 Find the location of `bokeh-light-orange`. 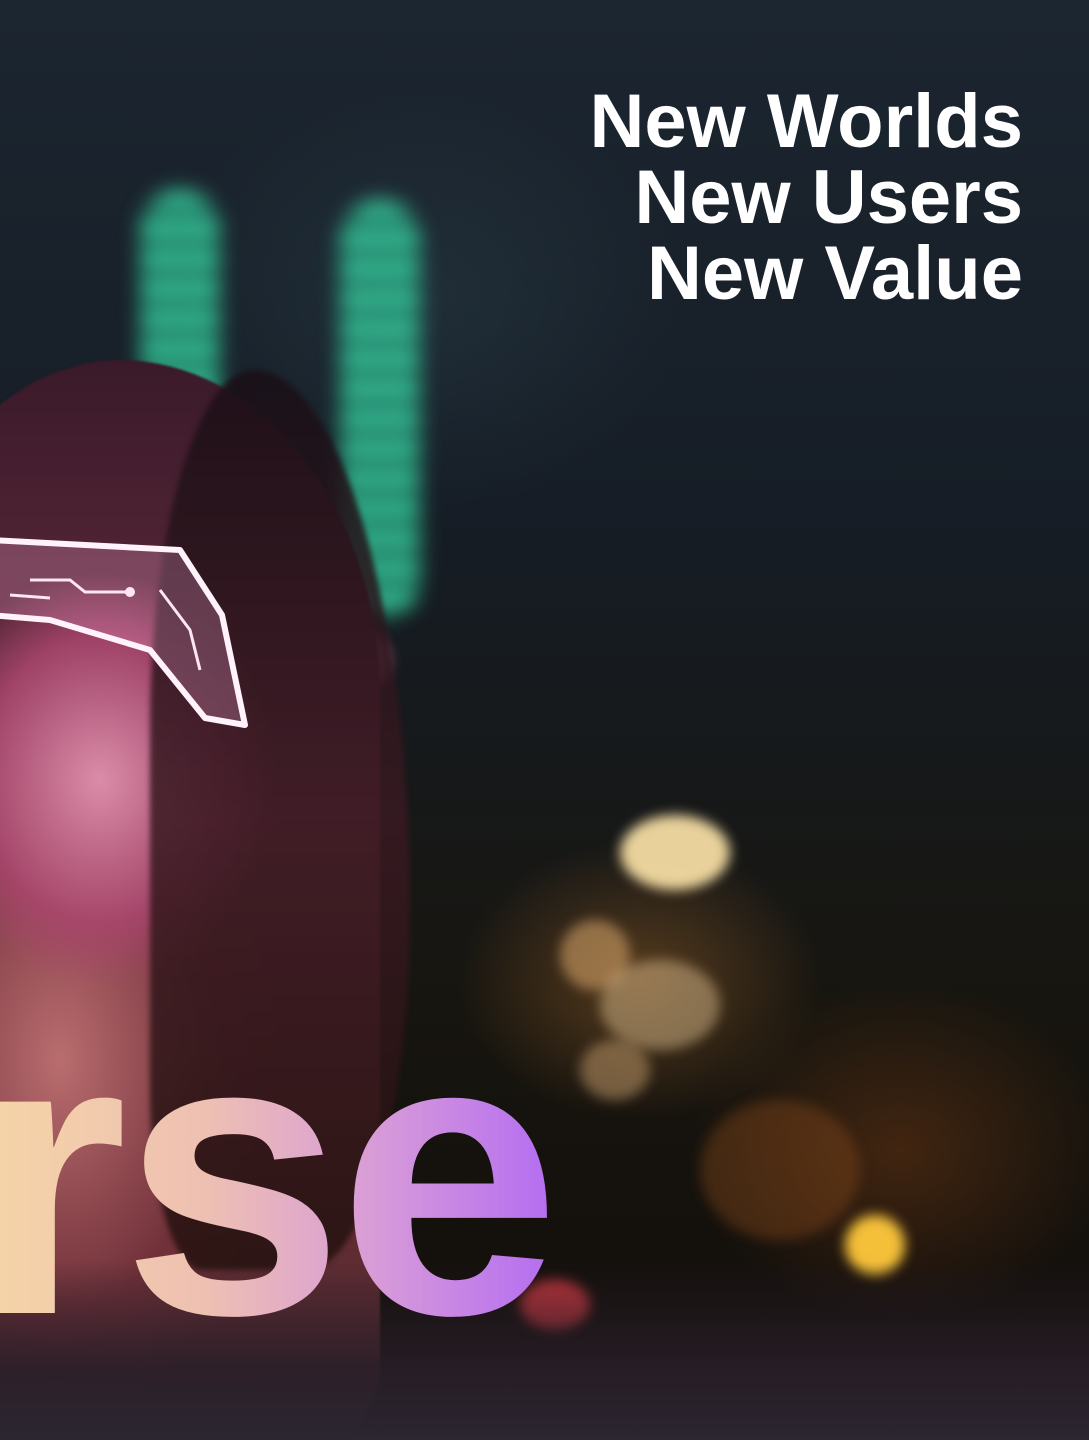

bokeh-light-orange is located at coordinates (780, 1170).